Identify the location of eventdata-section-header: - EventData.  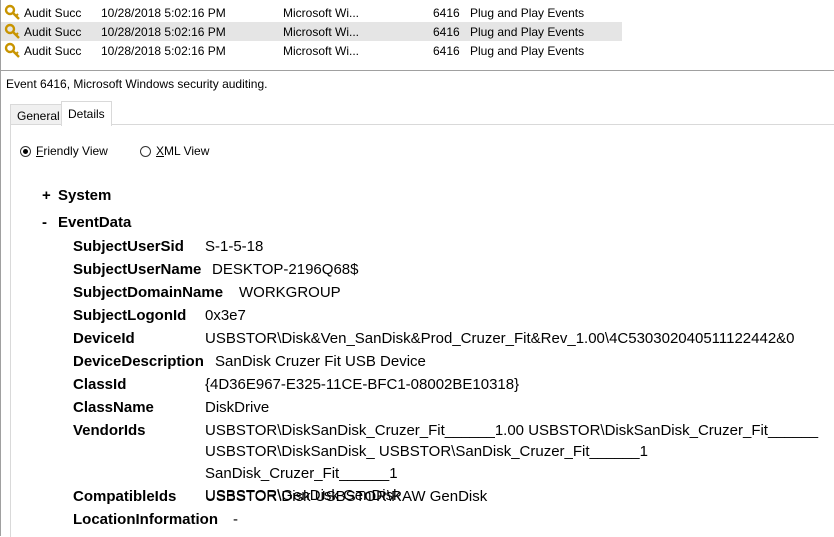
(86, 222).